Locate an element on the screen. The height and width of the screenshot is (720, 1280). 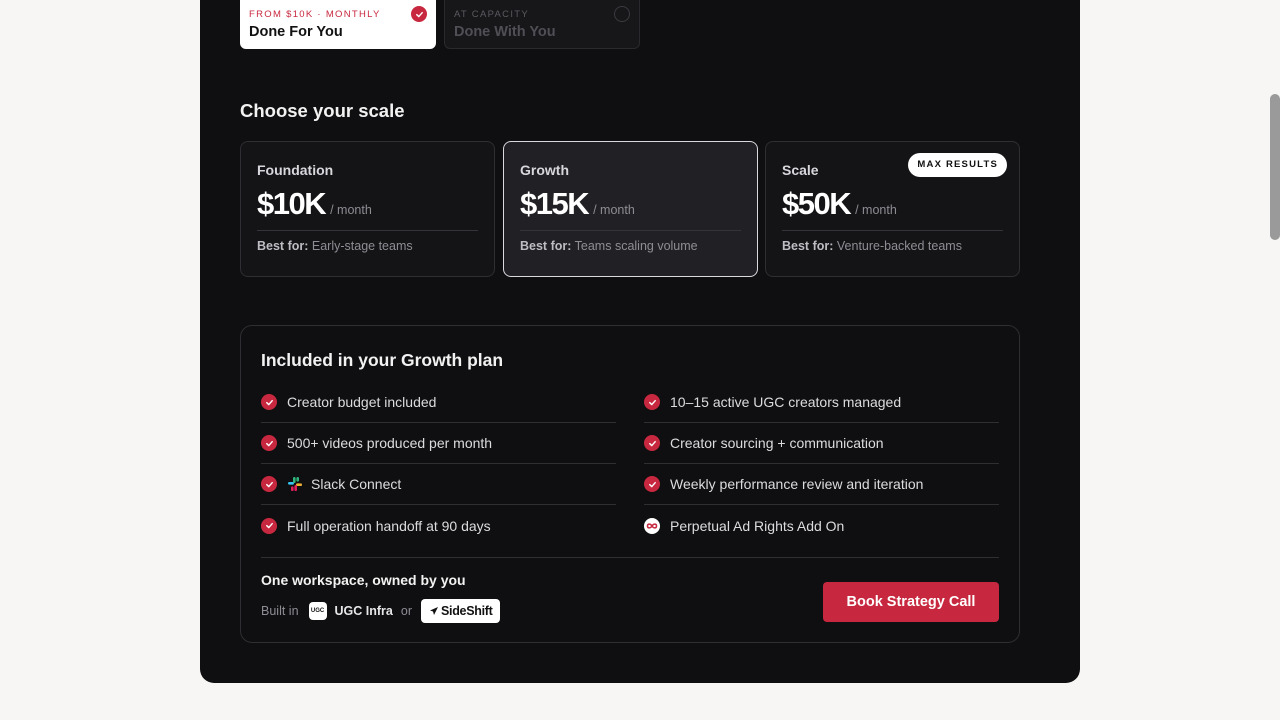
service-option-done-with-you: AT CAPACITY Done With You is located at coordinates (542, 24).